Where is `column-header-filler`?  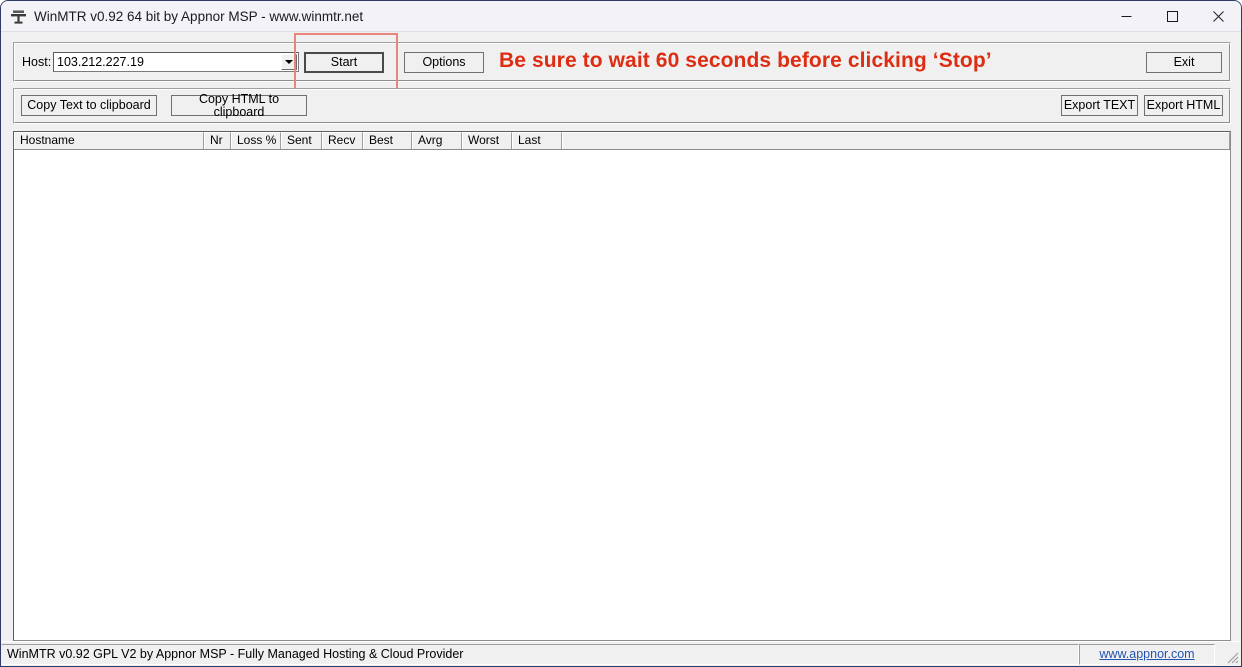 column-header-filler is located at coordinates (896, 140).